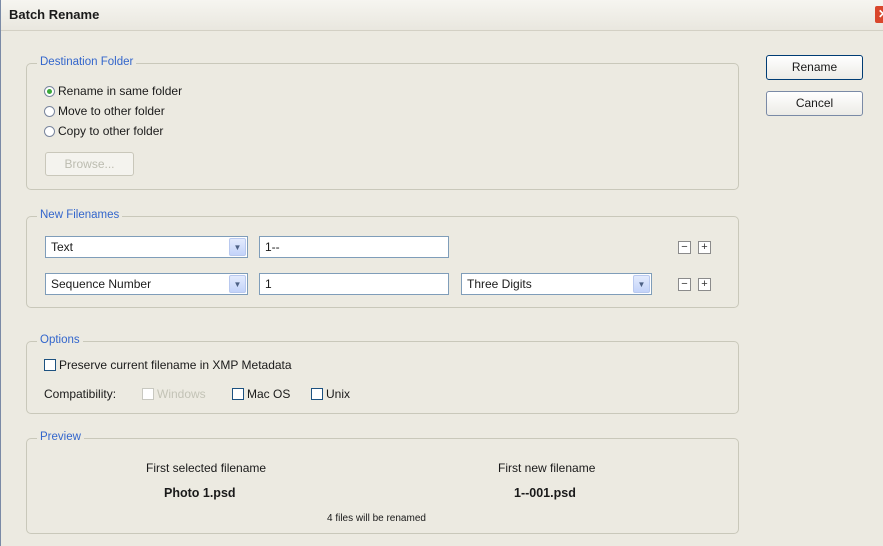 This screenshot has height=546, width=883. Describe the element at coordinates (442, 15) in the screenshot. I see `title-bar: Batch Rename ✕` at that location.